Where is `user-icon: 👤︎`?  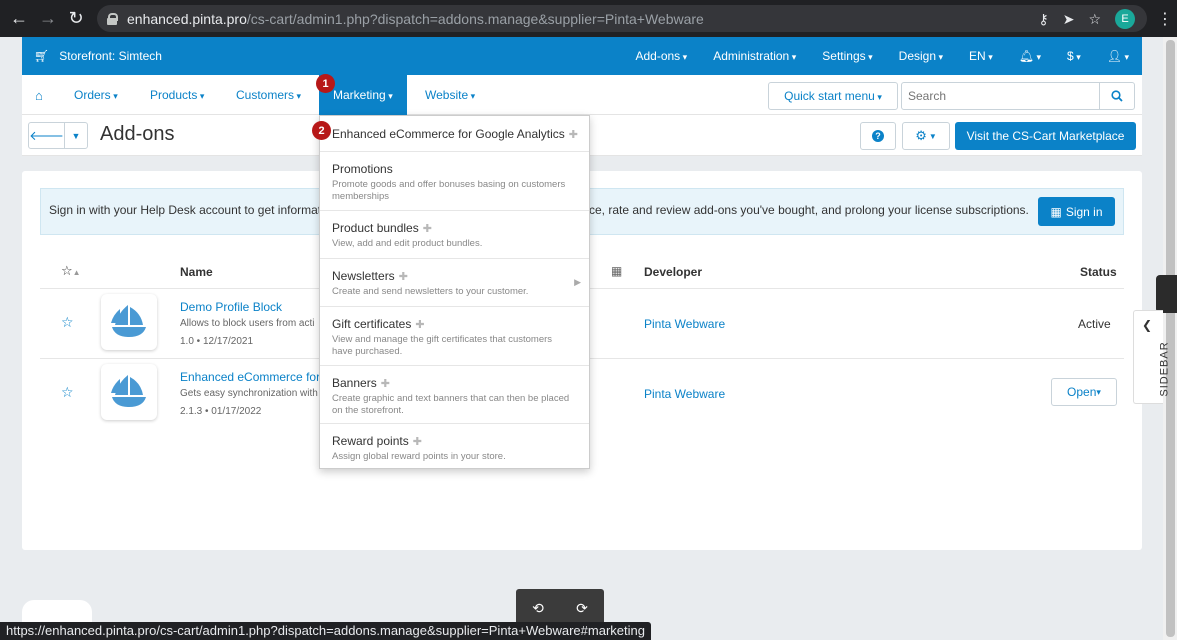 user-icon: 👤︎ is located at coordinates (1118, 56).